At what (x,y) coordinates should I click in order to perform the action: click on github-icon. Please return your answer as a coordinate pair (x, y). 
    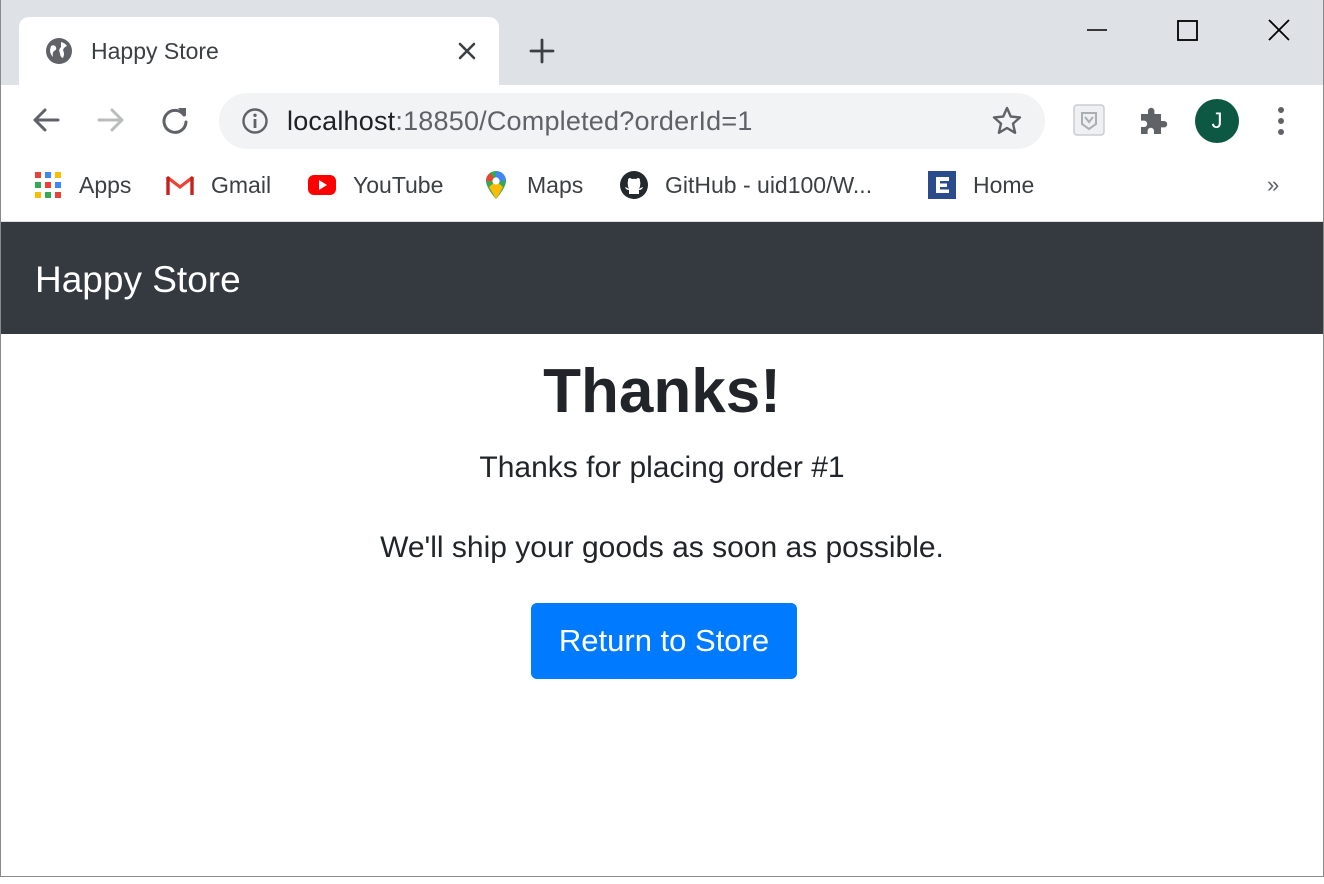
    Looking at the image, I should click on (634, 185).